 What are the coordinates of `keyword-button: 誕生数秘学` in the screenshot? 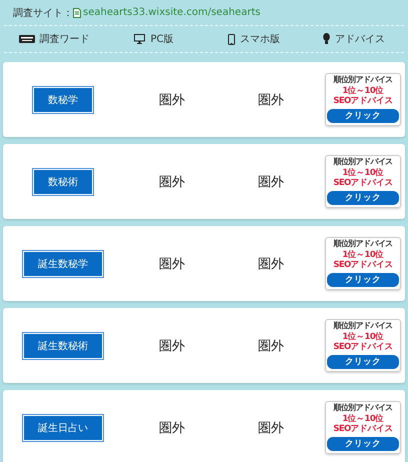 It's located at (63, 263).